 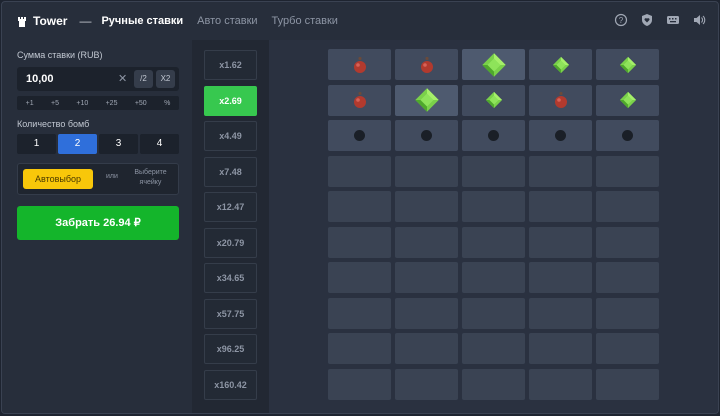 I want to click on grid-cell-r7-c5, so click(x=627, y=277).